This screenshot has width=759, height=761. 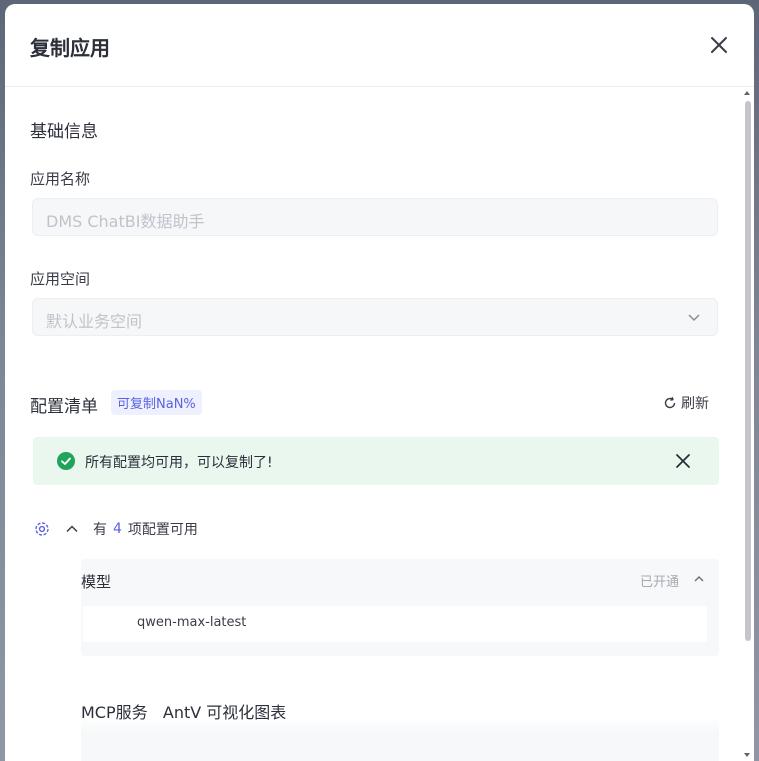 What do you see at coordinates (400, 724) in the screenshot?
I see `config-item-mcp: MCP服务 AntV 可视化图表` at bounding box center [400, 724].